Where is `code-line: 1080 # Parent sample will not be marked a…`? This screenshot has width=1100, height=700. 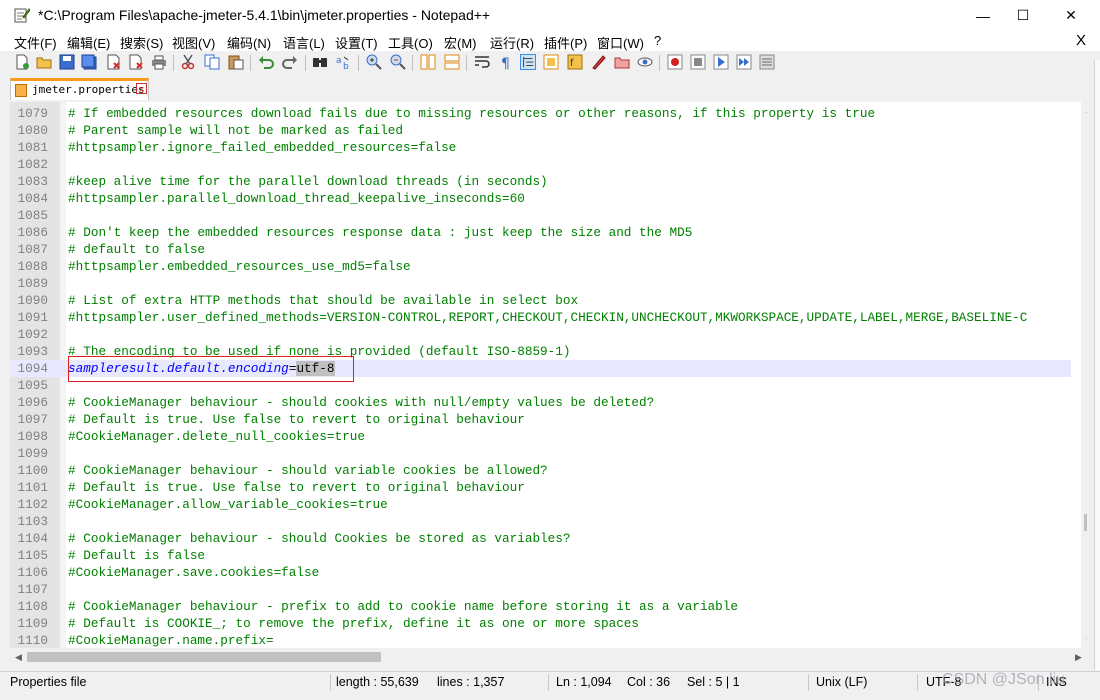 code-line: 1080 # Parent sample will not be marked a… is located at coordinates (540, 130).